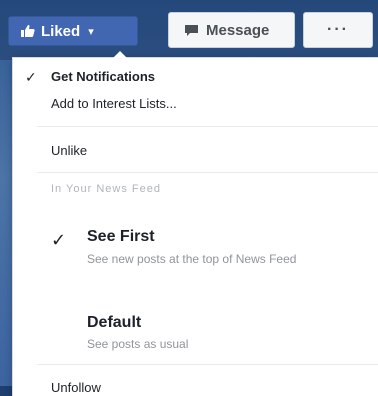 This screenshot has width=378, height=396. What do you see at coordinates (114, 322) in the screenshot?
I see `default-title: Default` at bounding box center [114, 322].